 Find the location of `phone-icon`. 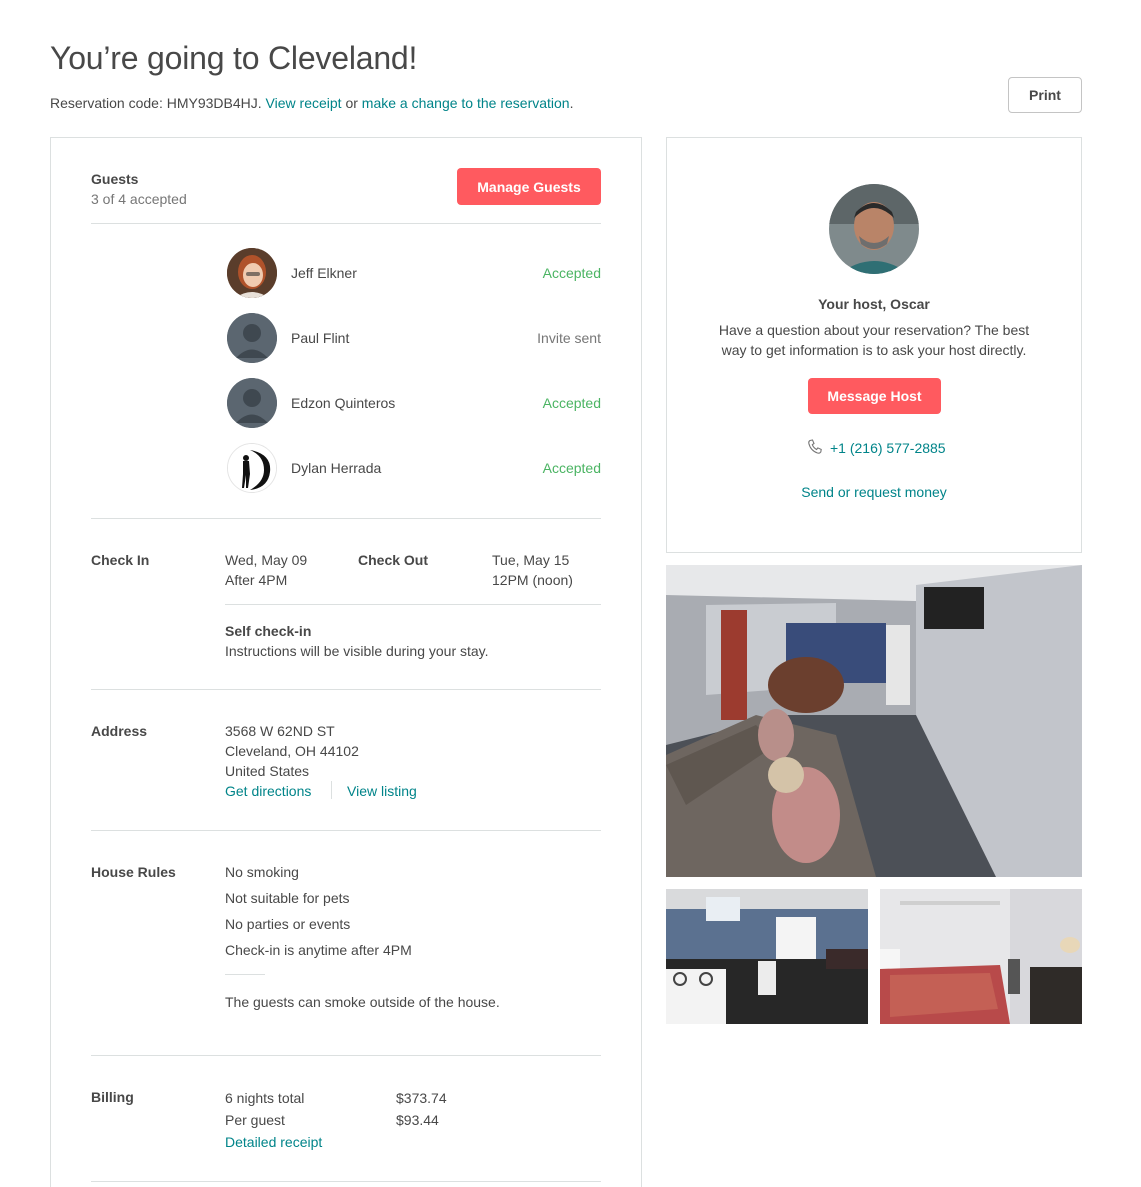

phone-icon is located at coordinates (815, 447).